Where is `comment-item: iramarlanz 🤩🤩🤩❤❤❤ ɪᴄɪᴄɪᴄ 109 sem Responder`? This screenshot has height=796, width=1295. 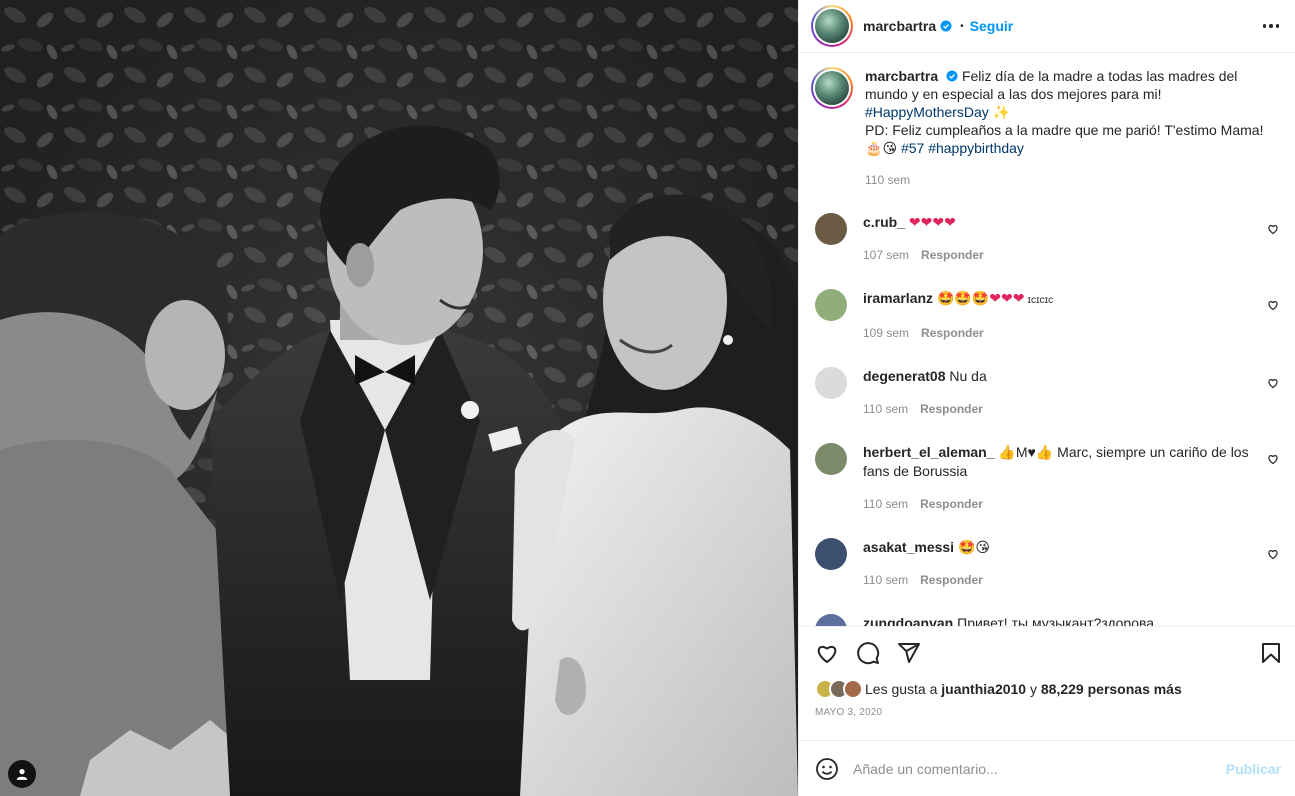
comment-item: iramarlanz 🤩🤩🤩❤❤❤ ɪᴄɪᴄɪᴄ 109 sem Responder is located at coordinates (1045, 316).